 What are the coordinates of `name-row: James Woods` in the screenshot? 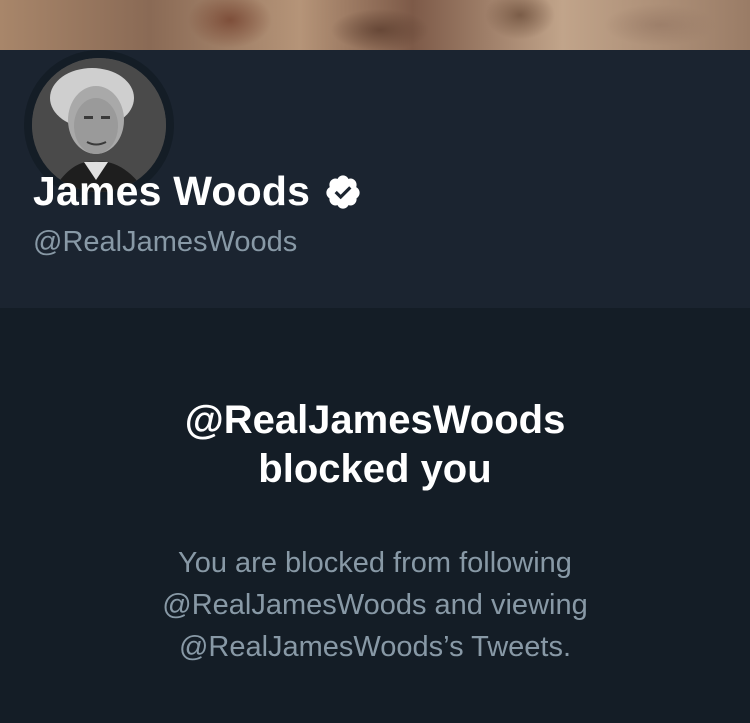 It's located at (197, 191).